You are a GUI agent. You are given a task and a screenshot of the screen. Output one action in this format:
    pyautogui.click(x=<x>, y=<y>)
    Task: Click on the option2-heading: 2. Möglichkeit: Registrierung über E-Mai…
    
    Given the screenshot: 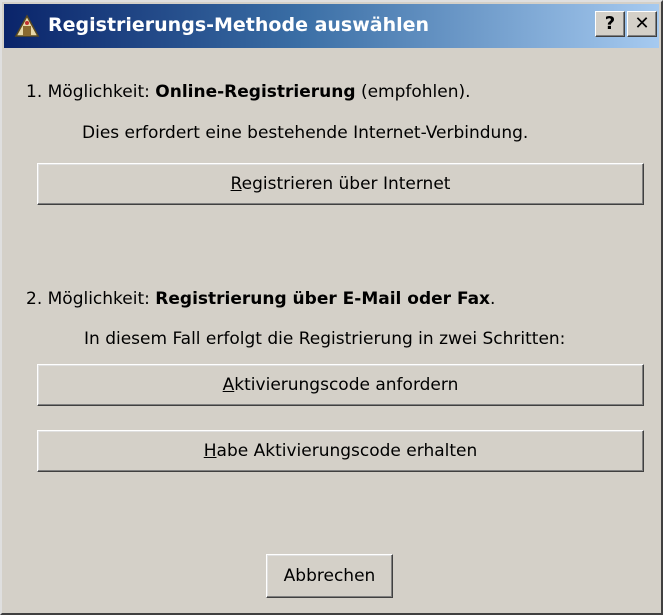 What is the action you would take?
    pyautogui.click(x=260, y=299)
    